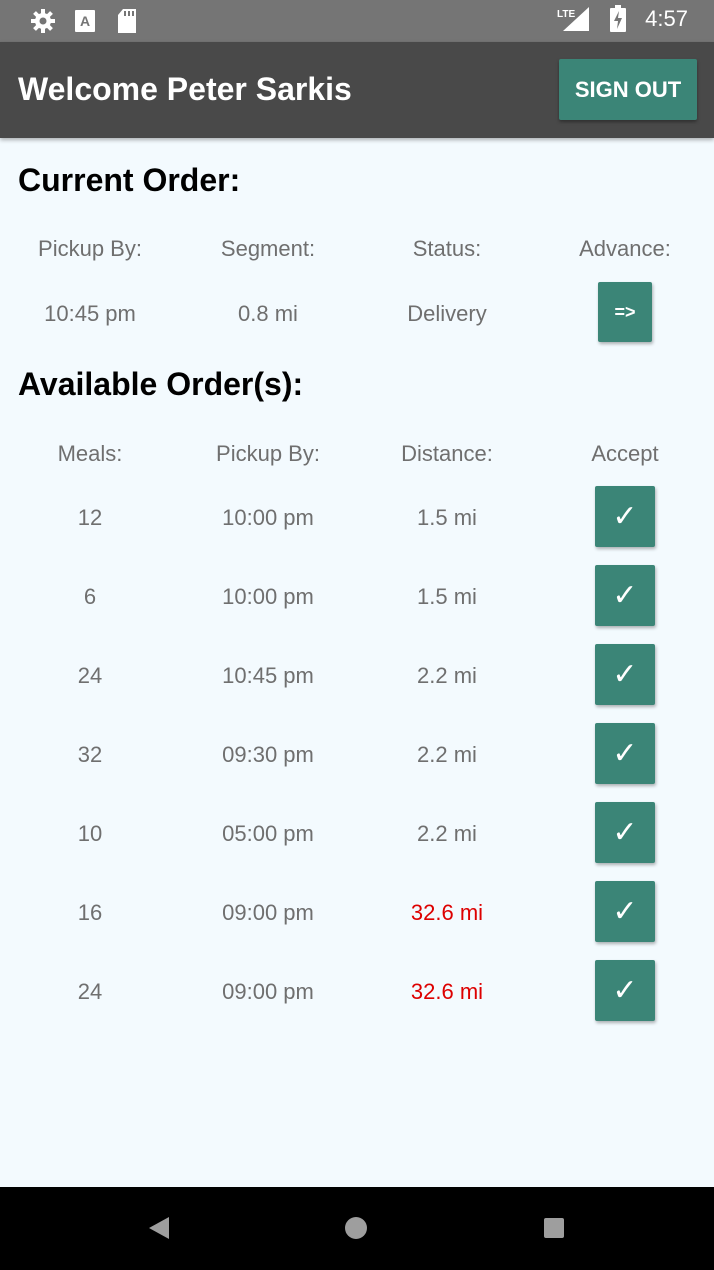 This screenshot has width=714, height=1270. What do you see at coordinates (268, 754) in the screenshot?
I see `order-pickup-time: 09:30 pm` at bounding box center [268, 754].